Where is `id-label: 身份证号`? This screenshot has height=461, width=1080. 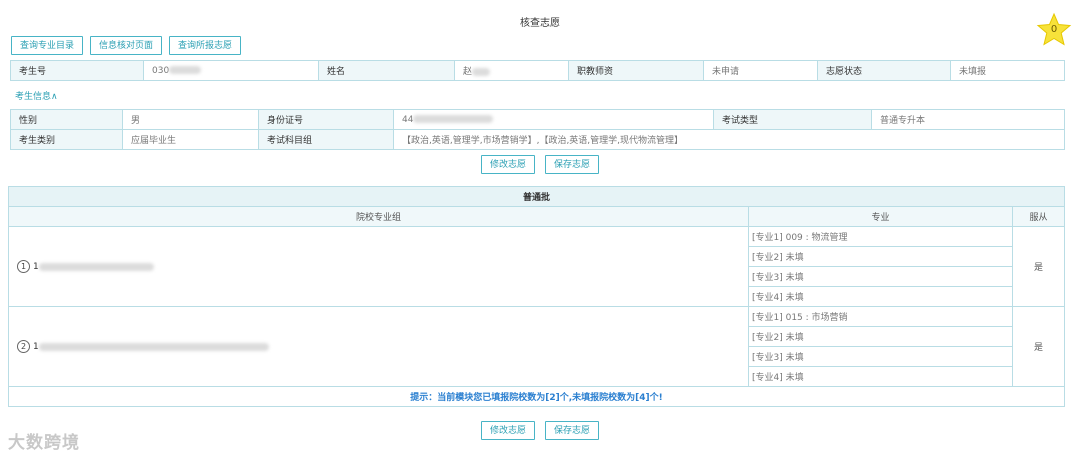 id-label: 身份证号 is located at coordinates (326, 119).